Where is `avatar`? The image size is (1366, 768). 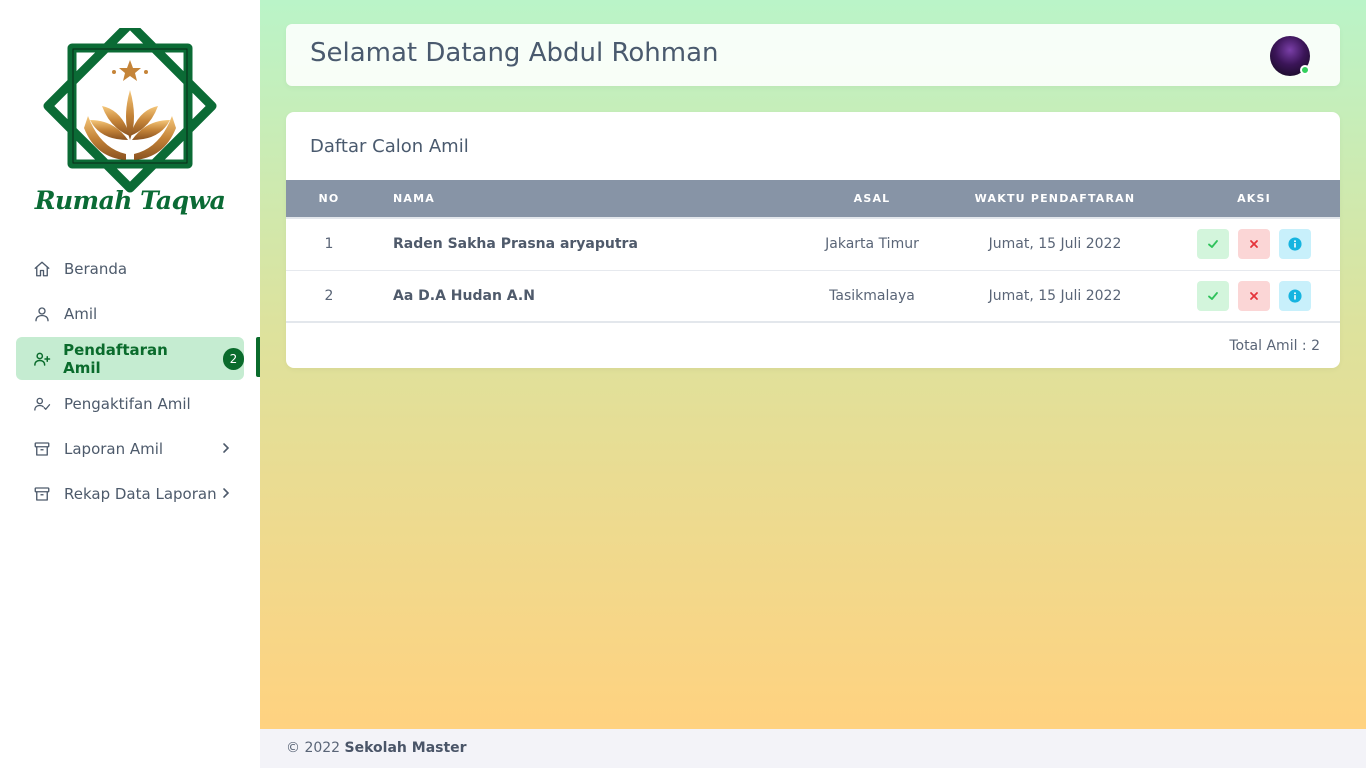
avatar is located at coordinates (1290, 56).